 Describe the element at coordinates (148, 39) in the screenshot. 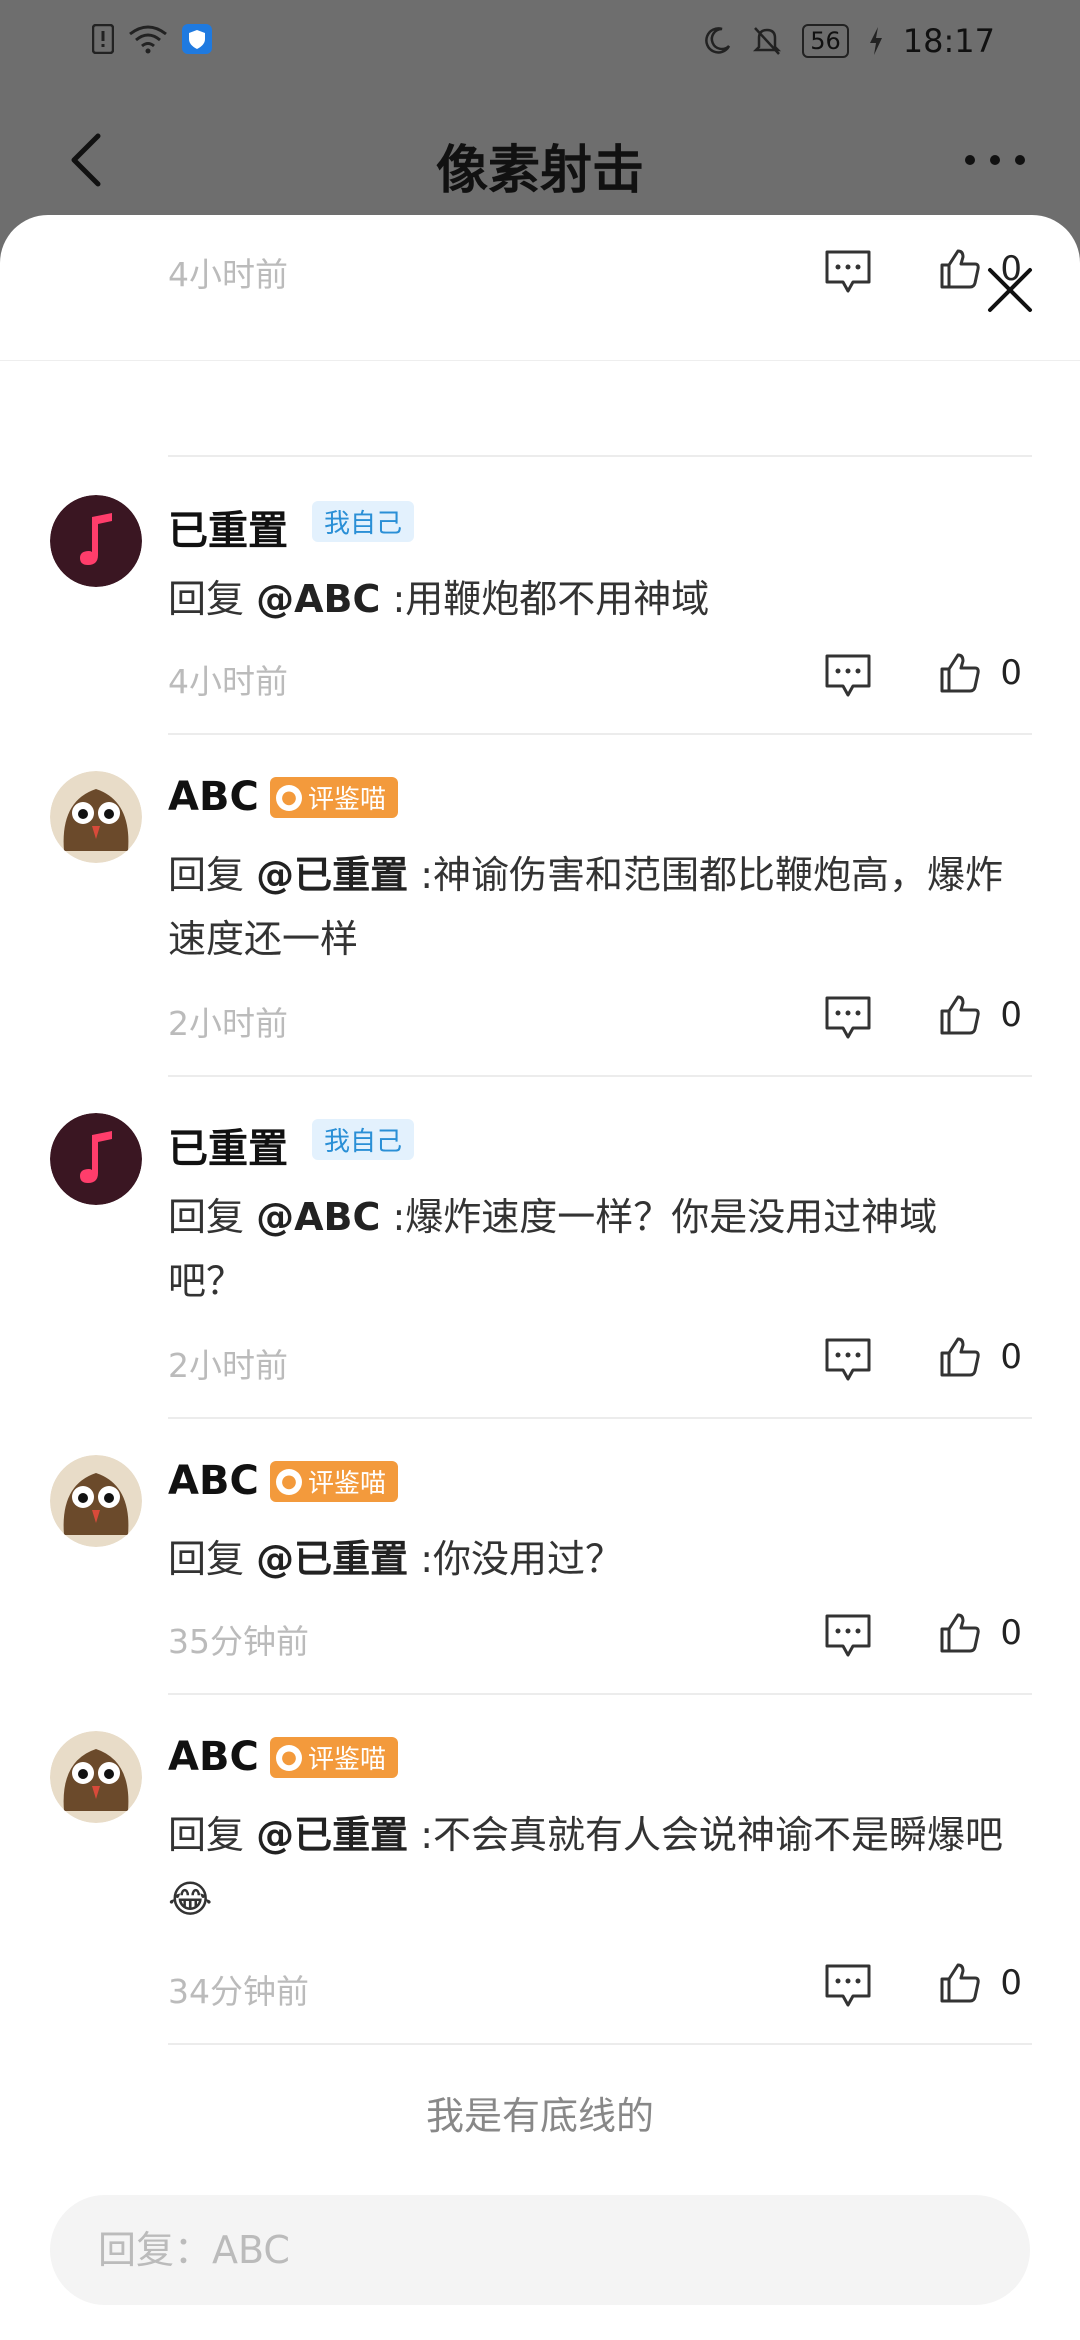

I see `wifi-icon` at that location.